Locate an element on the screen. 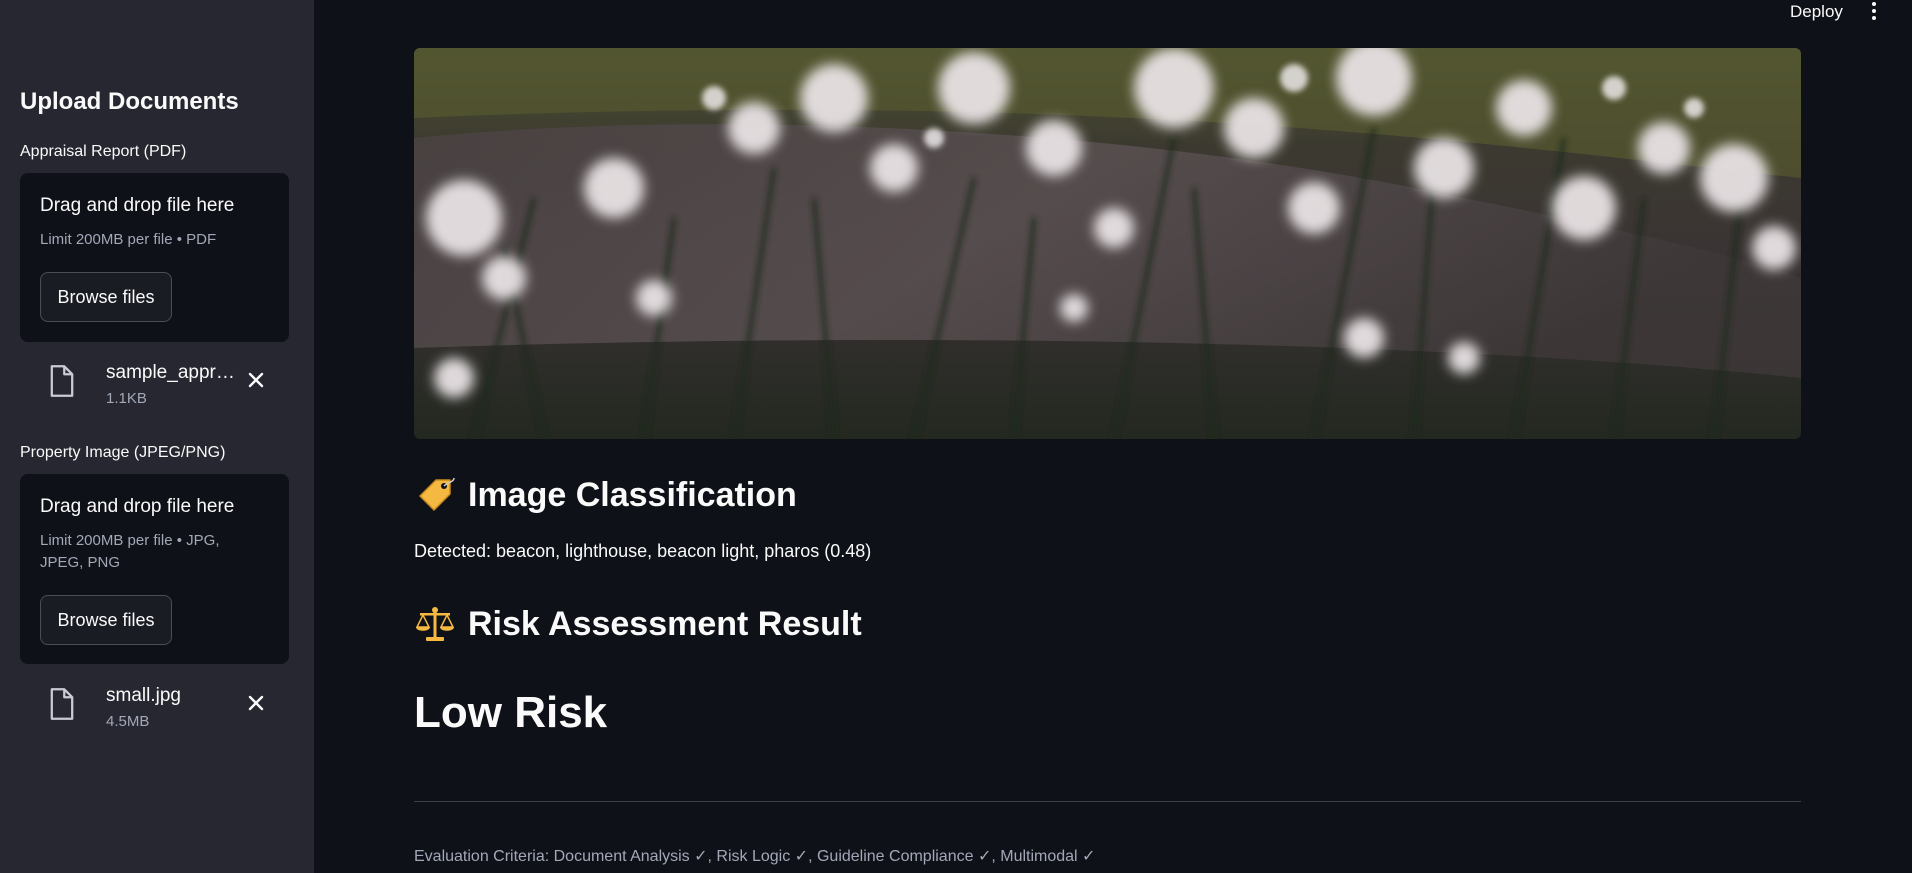 This screenshot has height=873, width=1912. deploy-button: Deploy is located at coordinates (1816, 12).